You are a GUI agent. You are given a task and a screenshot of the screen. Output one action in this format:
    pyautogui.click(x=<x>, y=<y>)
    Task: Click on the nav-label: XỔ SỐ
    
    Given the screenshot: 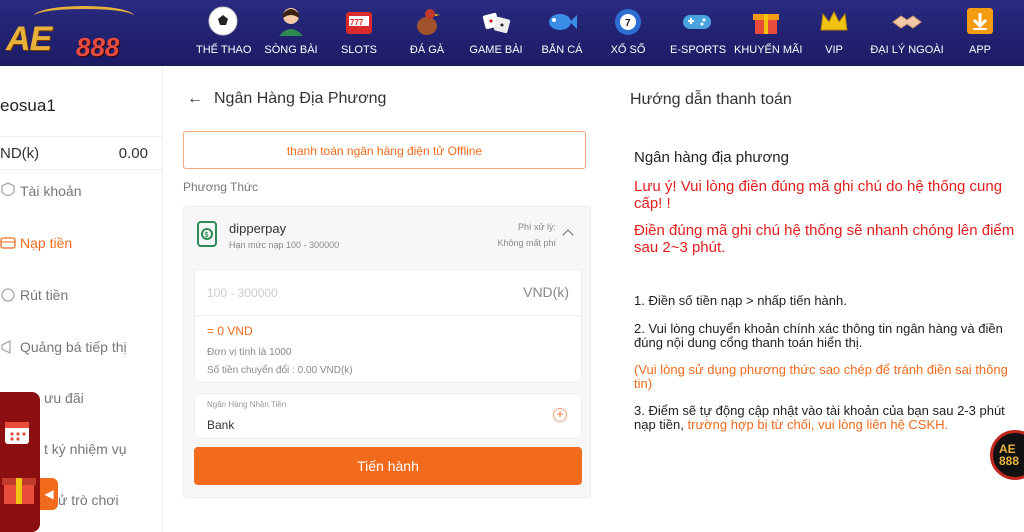 What is the action you would take?
    pyautogui.click(x=628, y=50)
    